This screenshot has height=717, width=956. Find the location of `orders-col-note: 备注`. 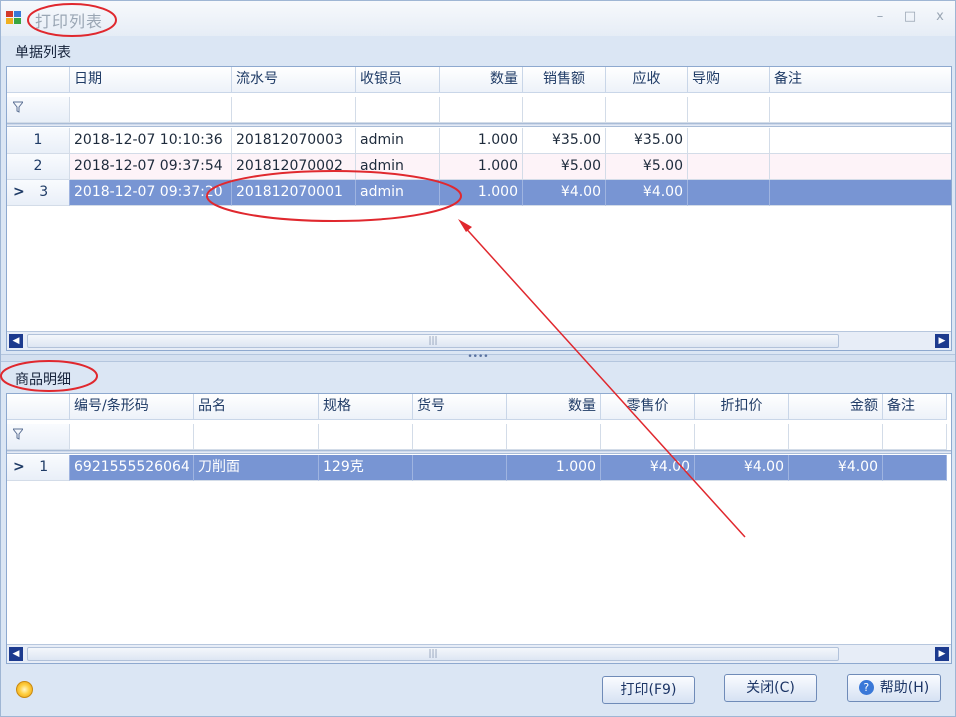

orders-col-note: 备注 is located at coordinates (860, 80).